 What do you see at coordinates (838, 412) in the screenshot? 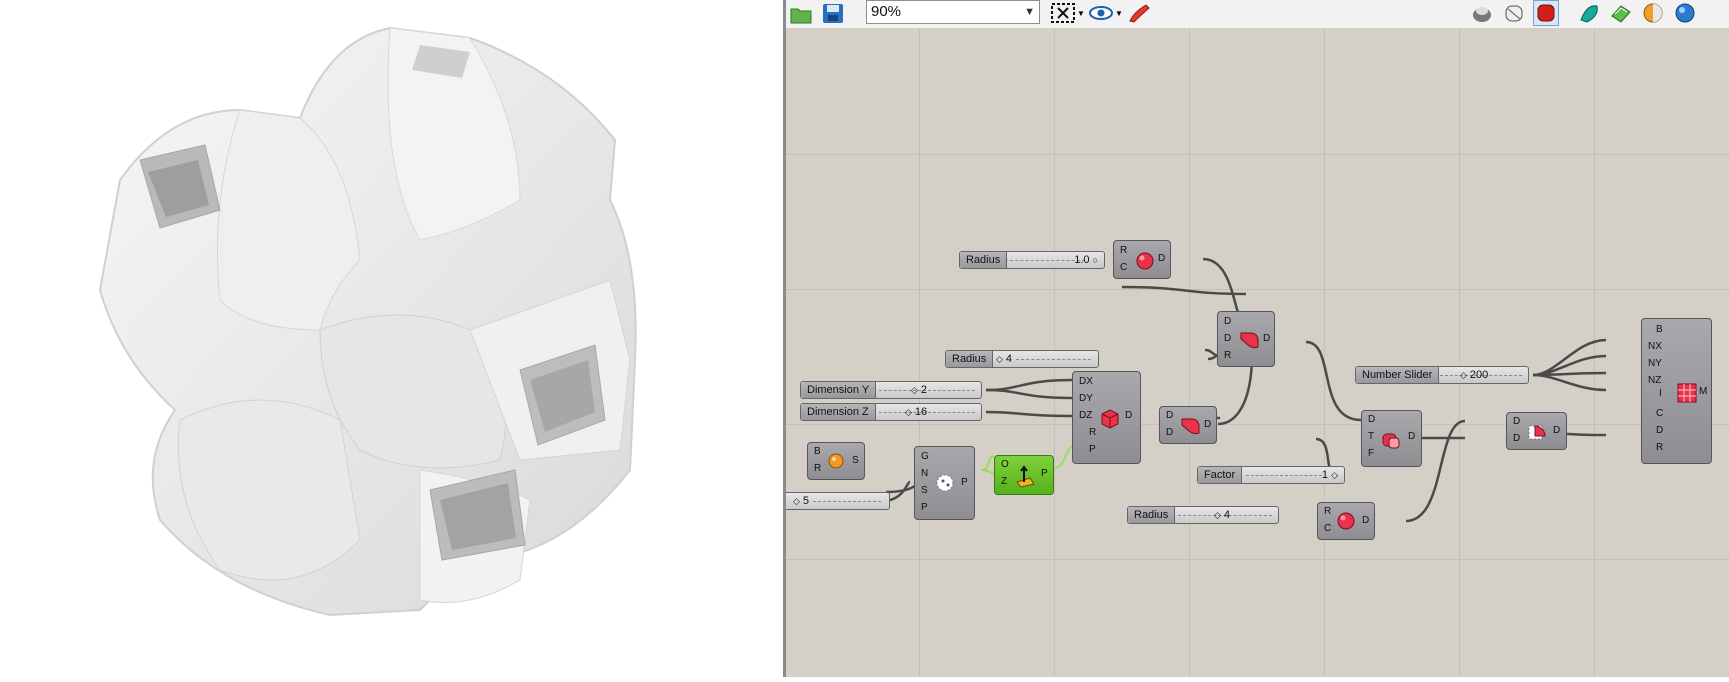
I see `slider-label: Dimension Z` at bounding box center [838, 412].